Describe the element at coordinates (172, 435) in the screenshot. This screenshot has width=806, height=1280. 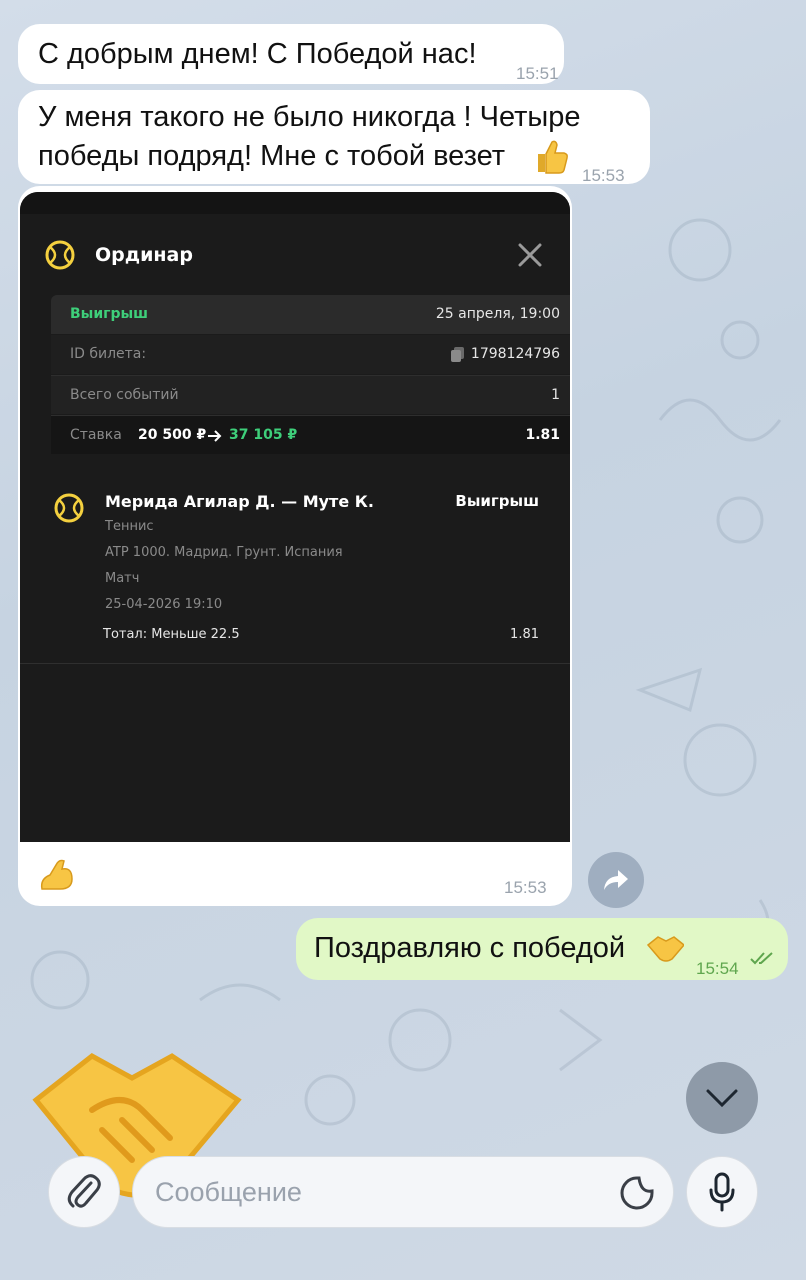
I see `stake-value: 20 500 ₽` at that location.